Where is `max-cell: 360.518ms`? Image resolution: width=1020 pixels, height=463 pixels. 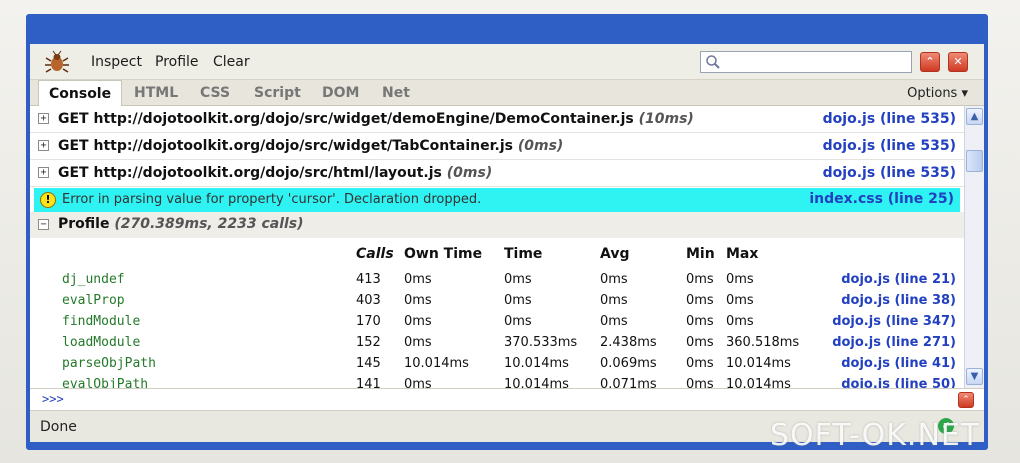 max-cell: 360.518ms is located at coordinates (763, 342).